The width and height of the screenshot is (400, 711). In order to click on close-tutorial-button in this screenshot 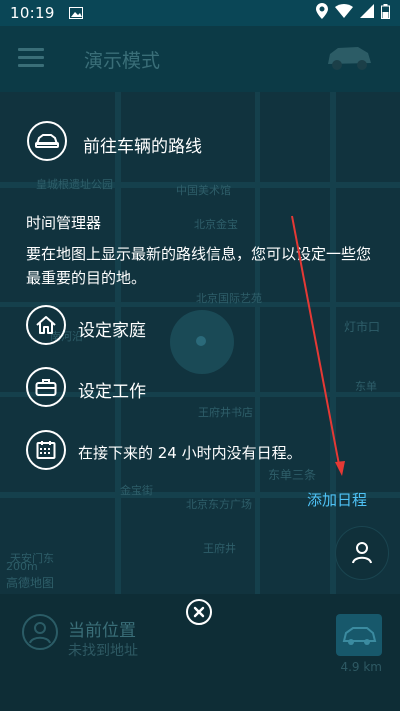, I will do `click(199, 612)`.